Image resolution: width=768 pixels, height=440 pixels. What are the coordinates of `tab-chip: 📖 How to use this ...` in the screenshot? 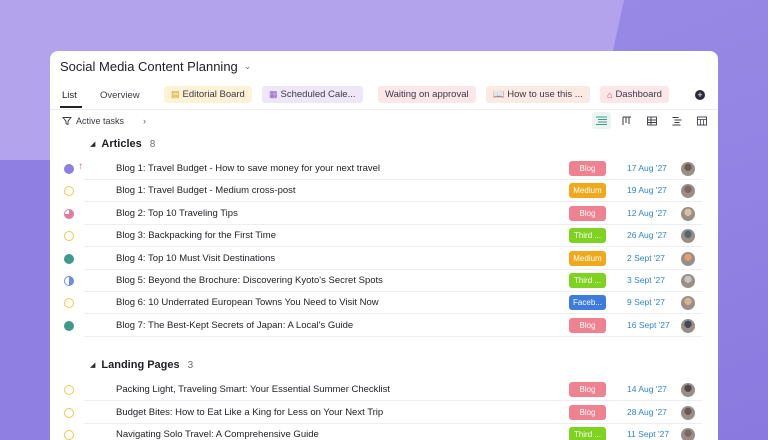 It's located at (538, 94).